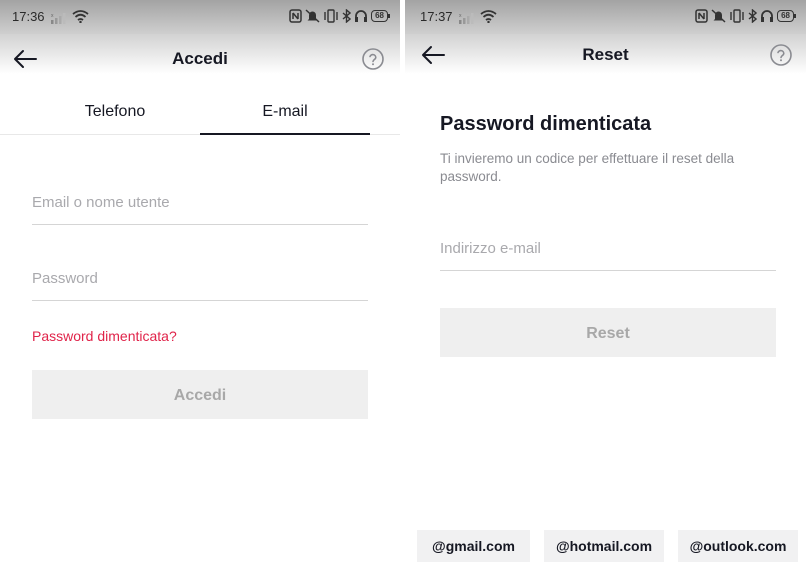 This screenshot has height=562, width=806. I want to click on email-input, so click(608, 248).